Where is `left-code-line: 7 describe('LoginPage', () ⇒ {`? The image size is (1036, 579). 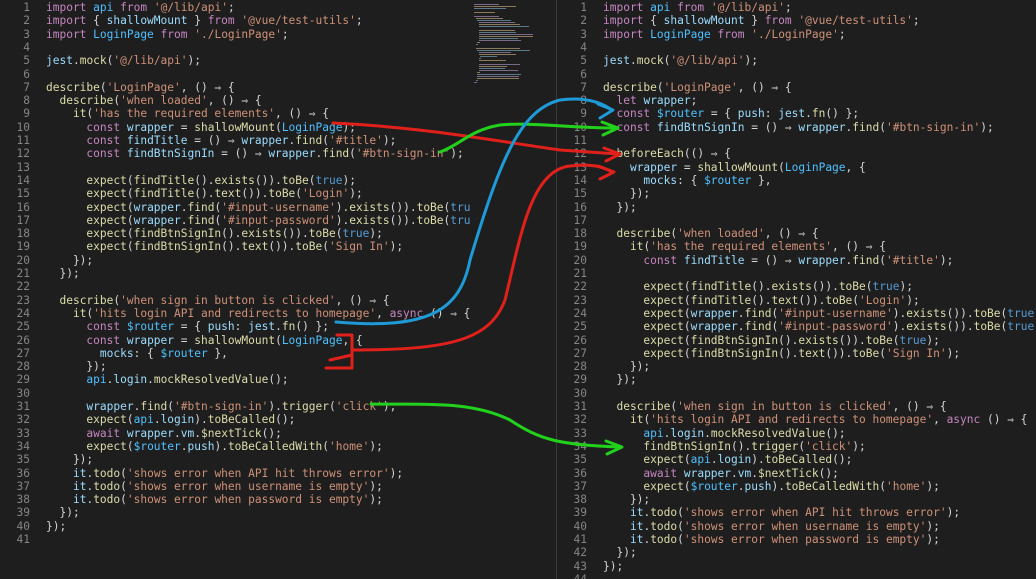 left-code-line: 7 describe('LoginPage', () ⇒ { is located at coordinates (235, 87).